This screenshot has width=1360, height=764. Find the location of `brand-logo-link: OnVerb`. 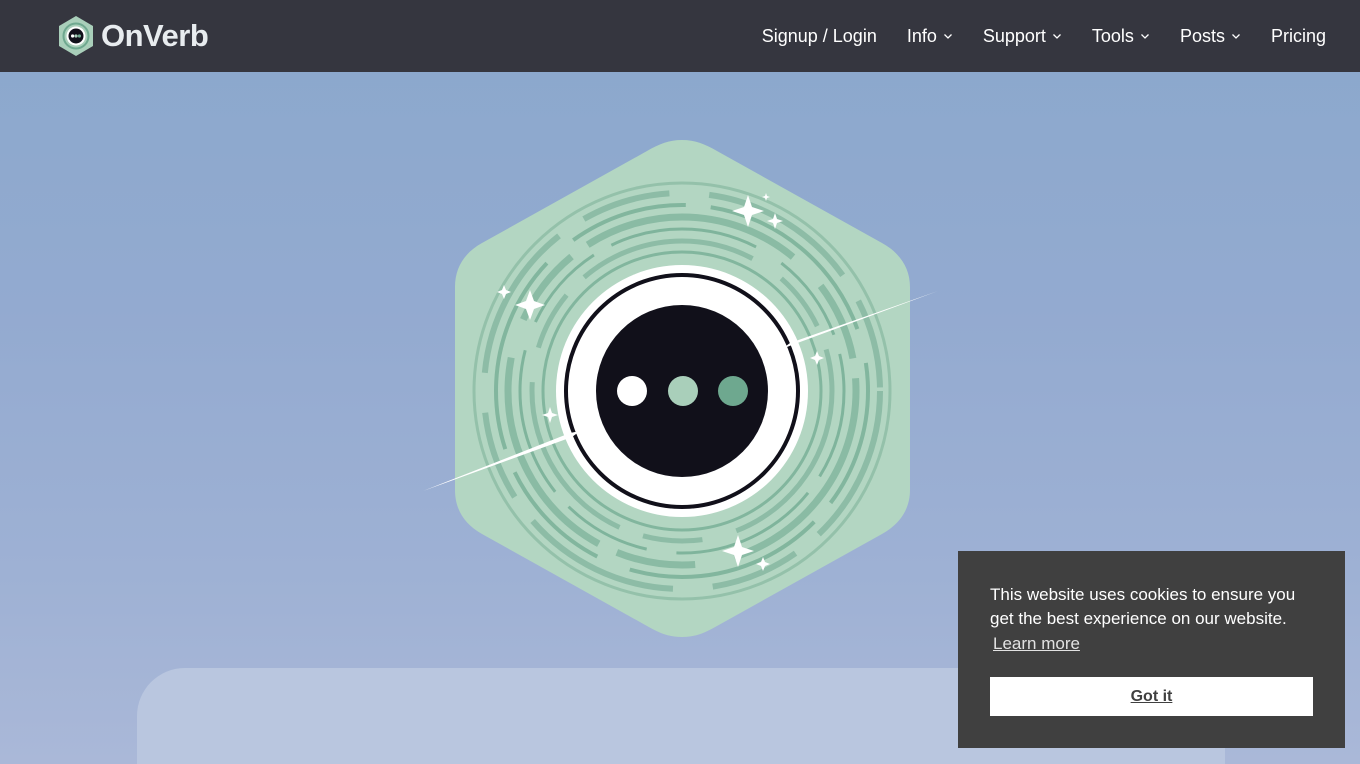

brand-logo-link: OnVerb is located at coordinates (133, 36).